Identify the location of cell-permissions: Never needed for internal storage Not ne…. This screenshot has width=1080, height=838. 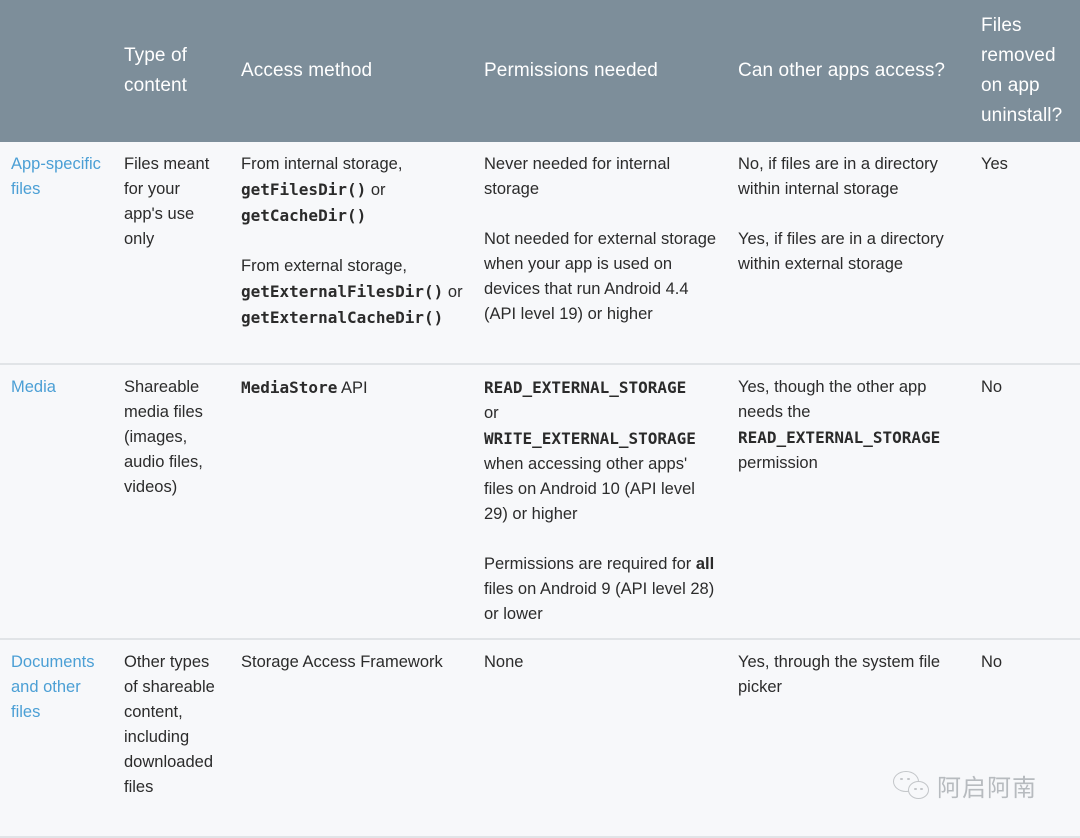
(600, 253).